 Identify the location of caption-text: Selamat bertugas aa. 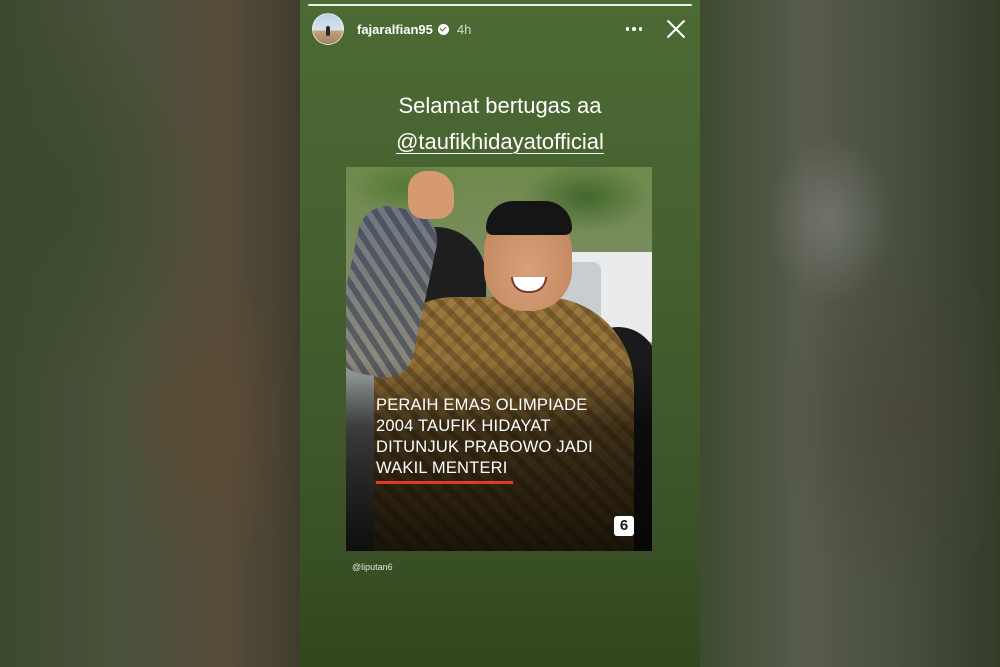
(500, 105).